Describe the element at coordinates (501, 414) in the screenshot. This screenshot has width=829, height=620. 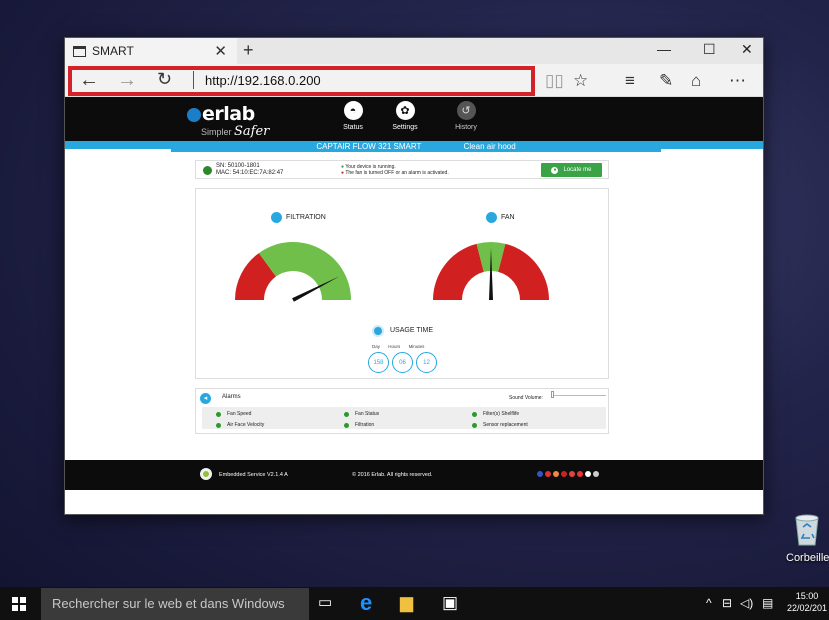
I see `alarm-label: Filter(s) Shelflife` at that location.